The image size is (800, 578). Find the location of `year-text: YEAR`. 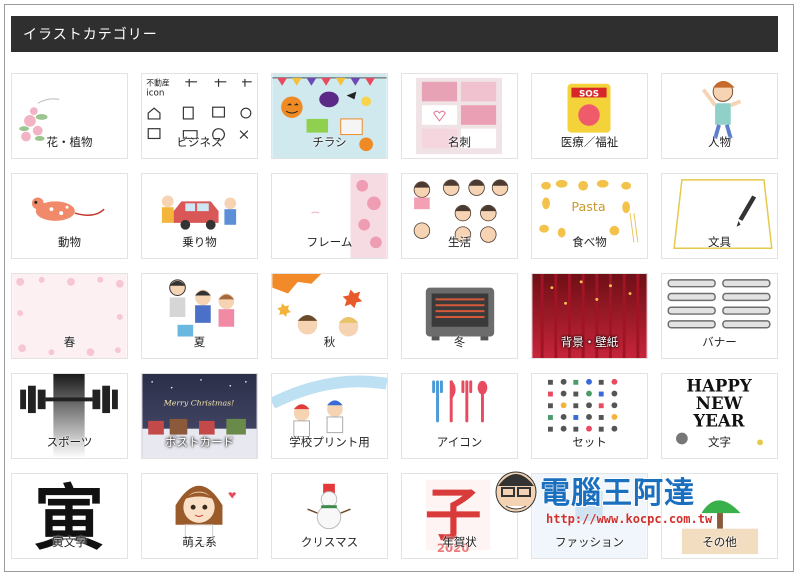

year-text: YEAR is located at coordinates (718, 421).